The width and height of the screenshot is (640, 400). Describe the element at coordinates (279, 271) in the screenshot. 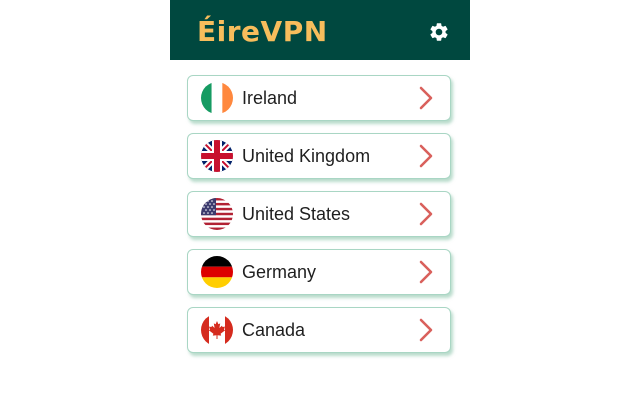

I see `server-label: Germany` at that location.